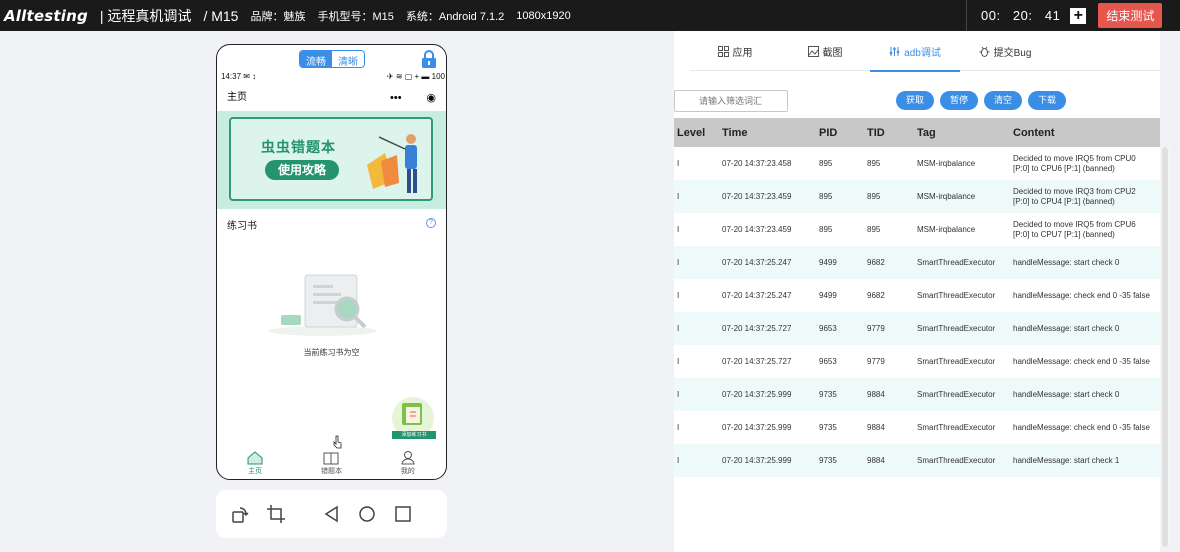  I want to click on tab-home: 主页, so click(255, 462).